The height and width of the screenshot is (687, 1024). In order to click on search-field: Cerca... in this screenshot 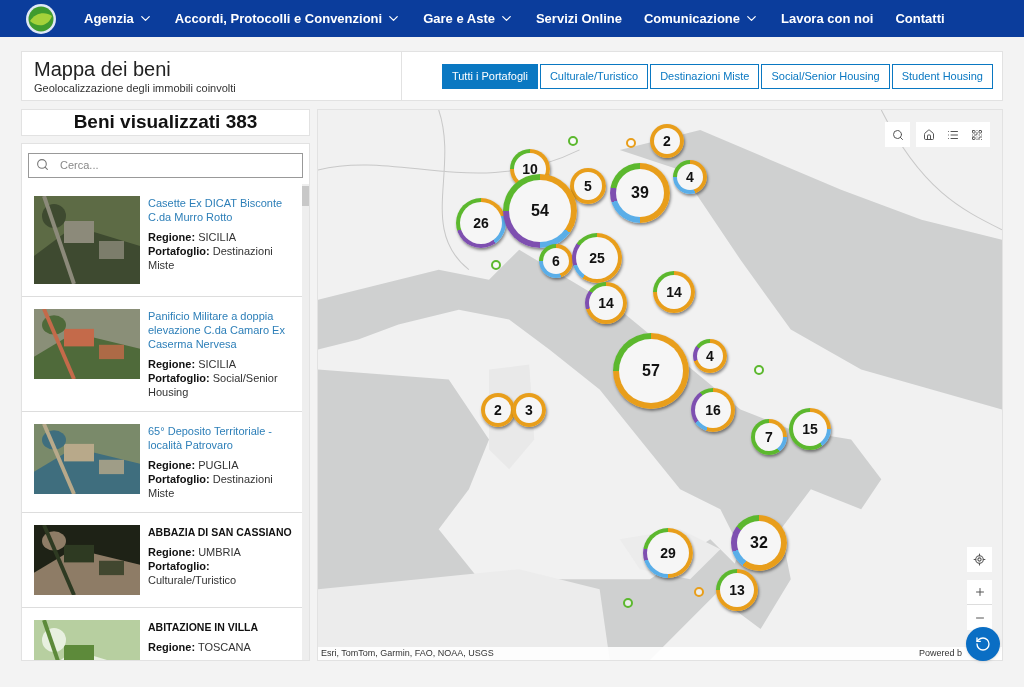, I will do `click(165, 165)`.